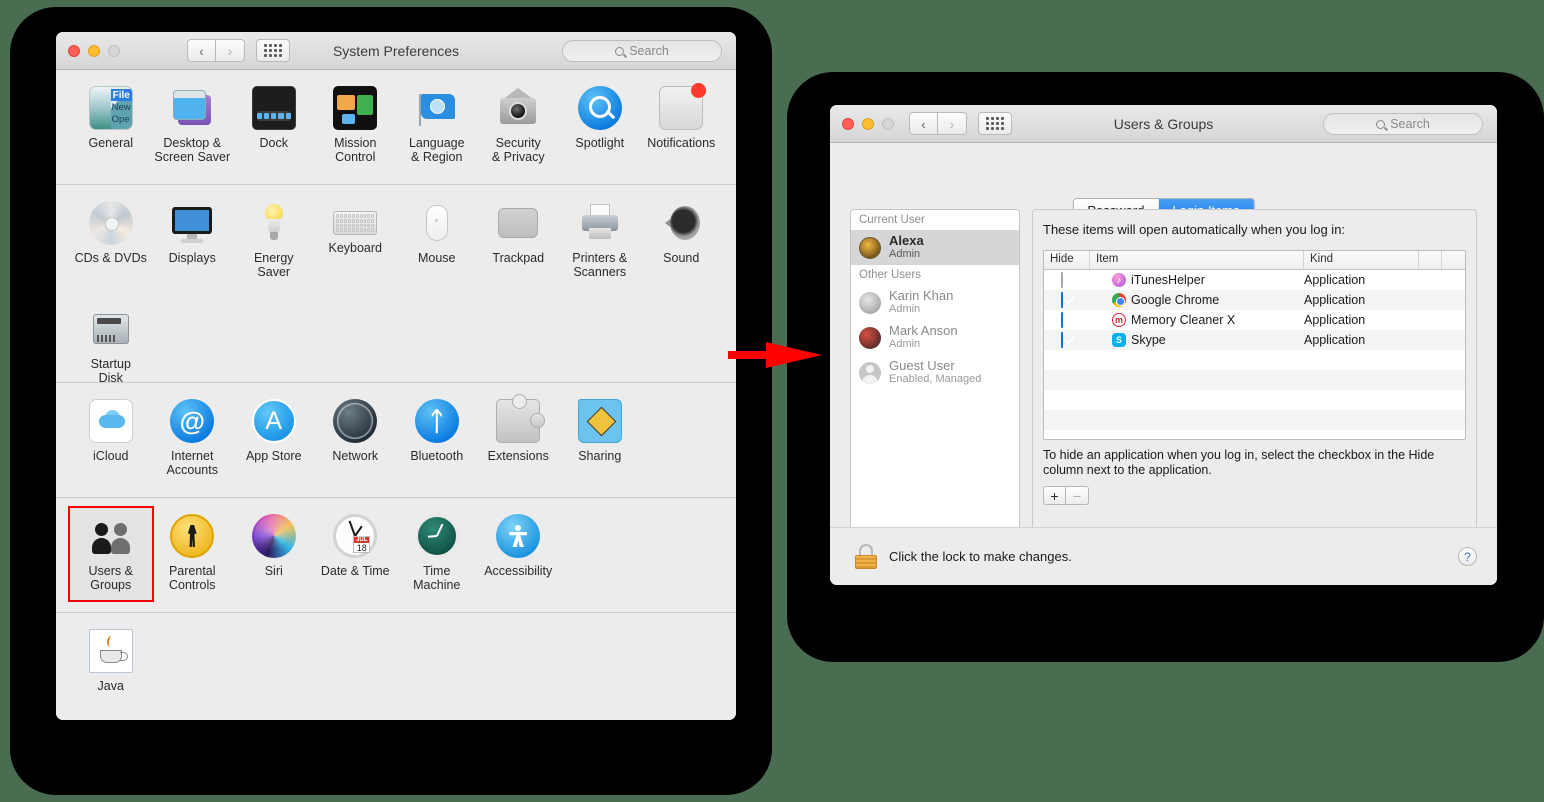 The image size is (1544, 802). What do you see at coordinates (355, 150) in the screenshot?
I see `pref-label: Mission Control` at bounding box center [355, 150].